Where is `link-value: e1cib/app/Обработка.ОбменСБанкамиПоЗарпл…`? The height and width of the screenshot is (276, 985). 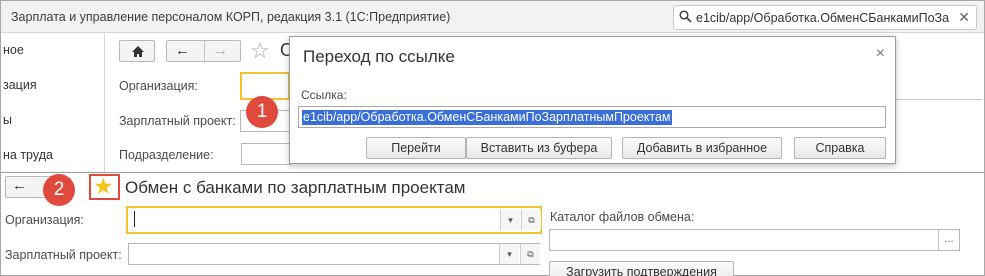 link-value: e1cib/app/Обработка.ОбменСБанкамиПоЗарпл… is located at coordinates (487, 117).